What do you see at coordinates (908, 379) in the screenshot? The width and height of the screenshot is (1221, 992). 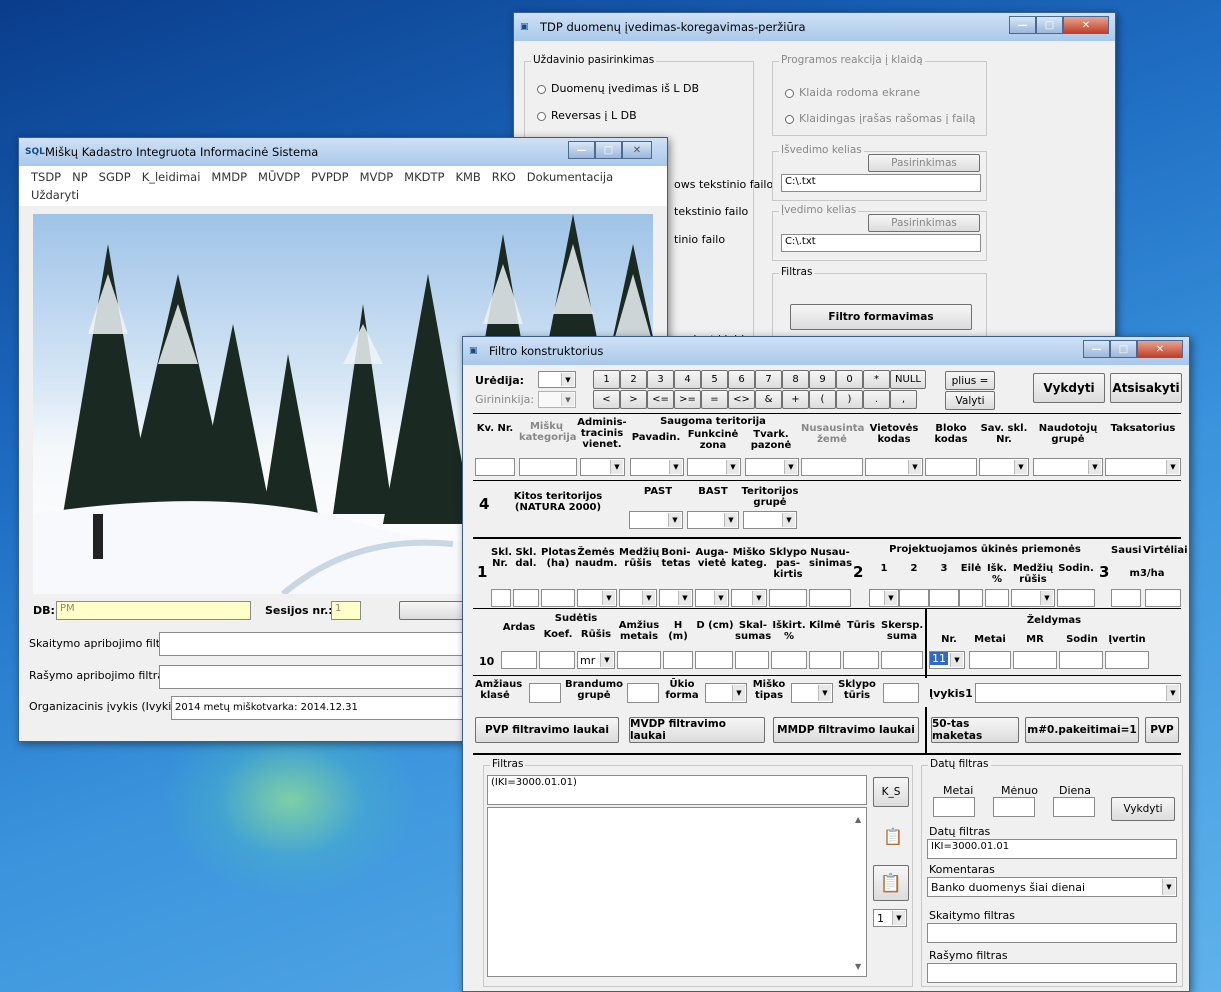 I see `key-button: NULL` at bounding box center [908, 379].